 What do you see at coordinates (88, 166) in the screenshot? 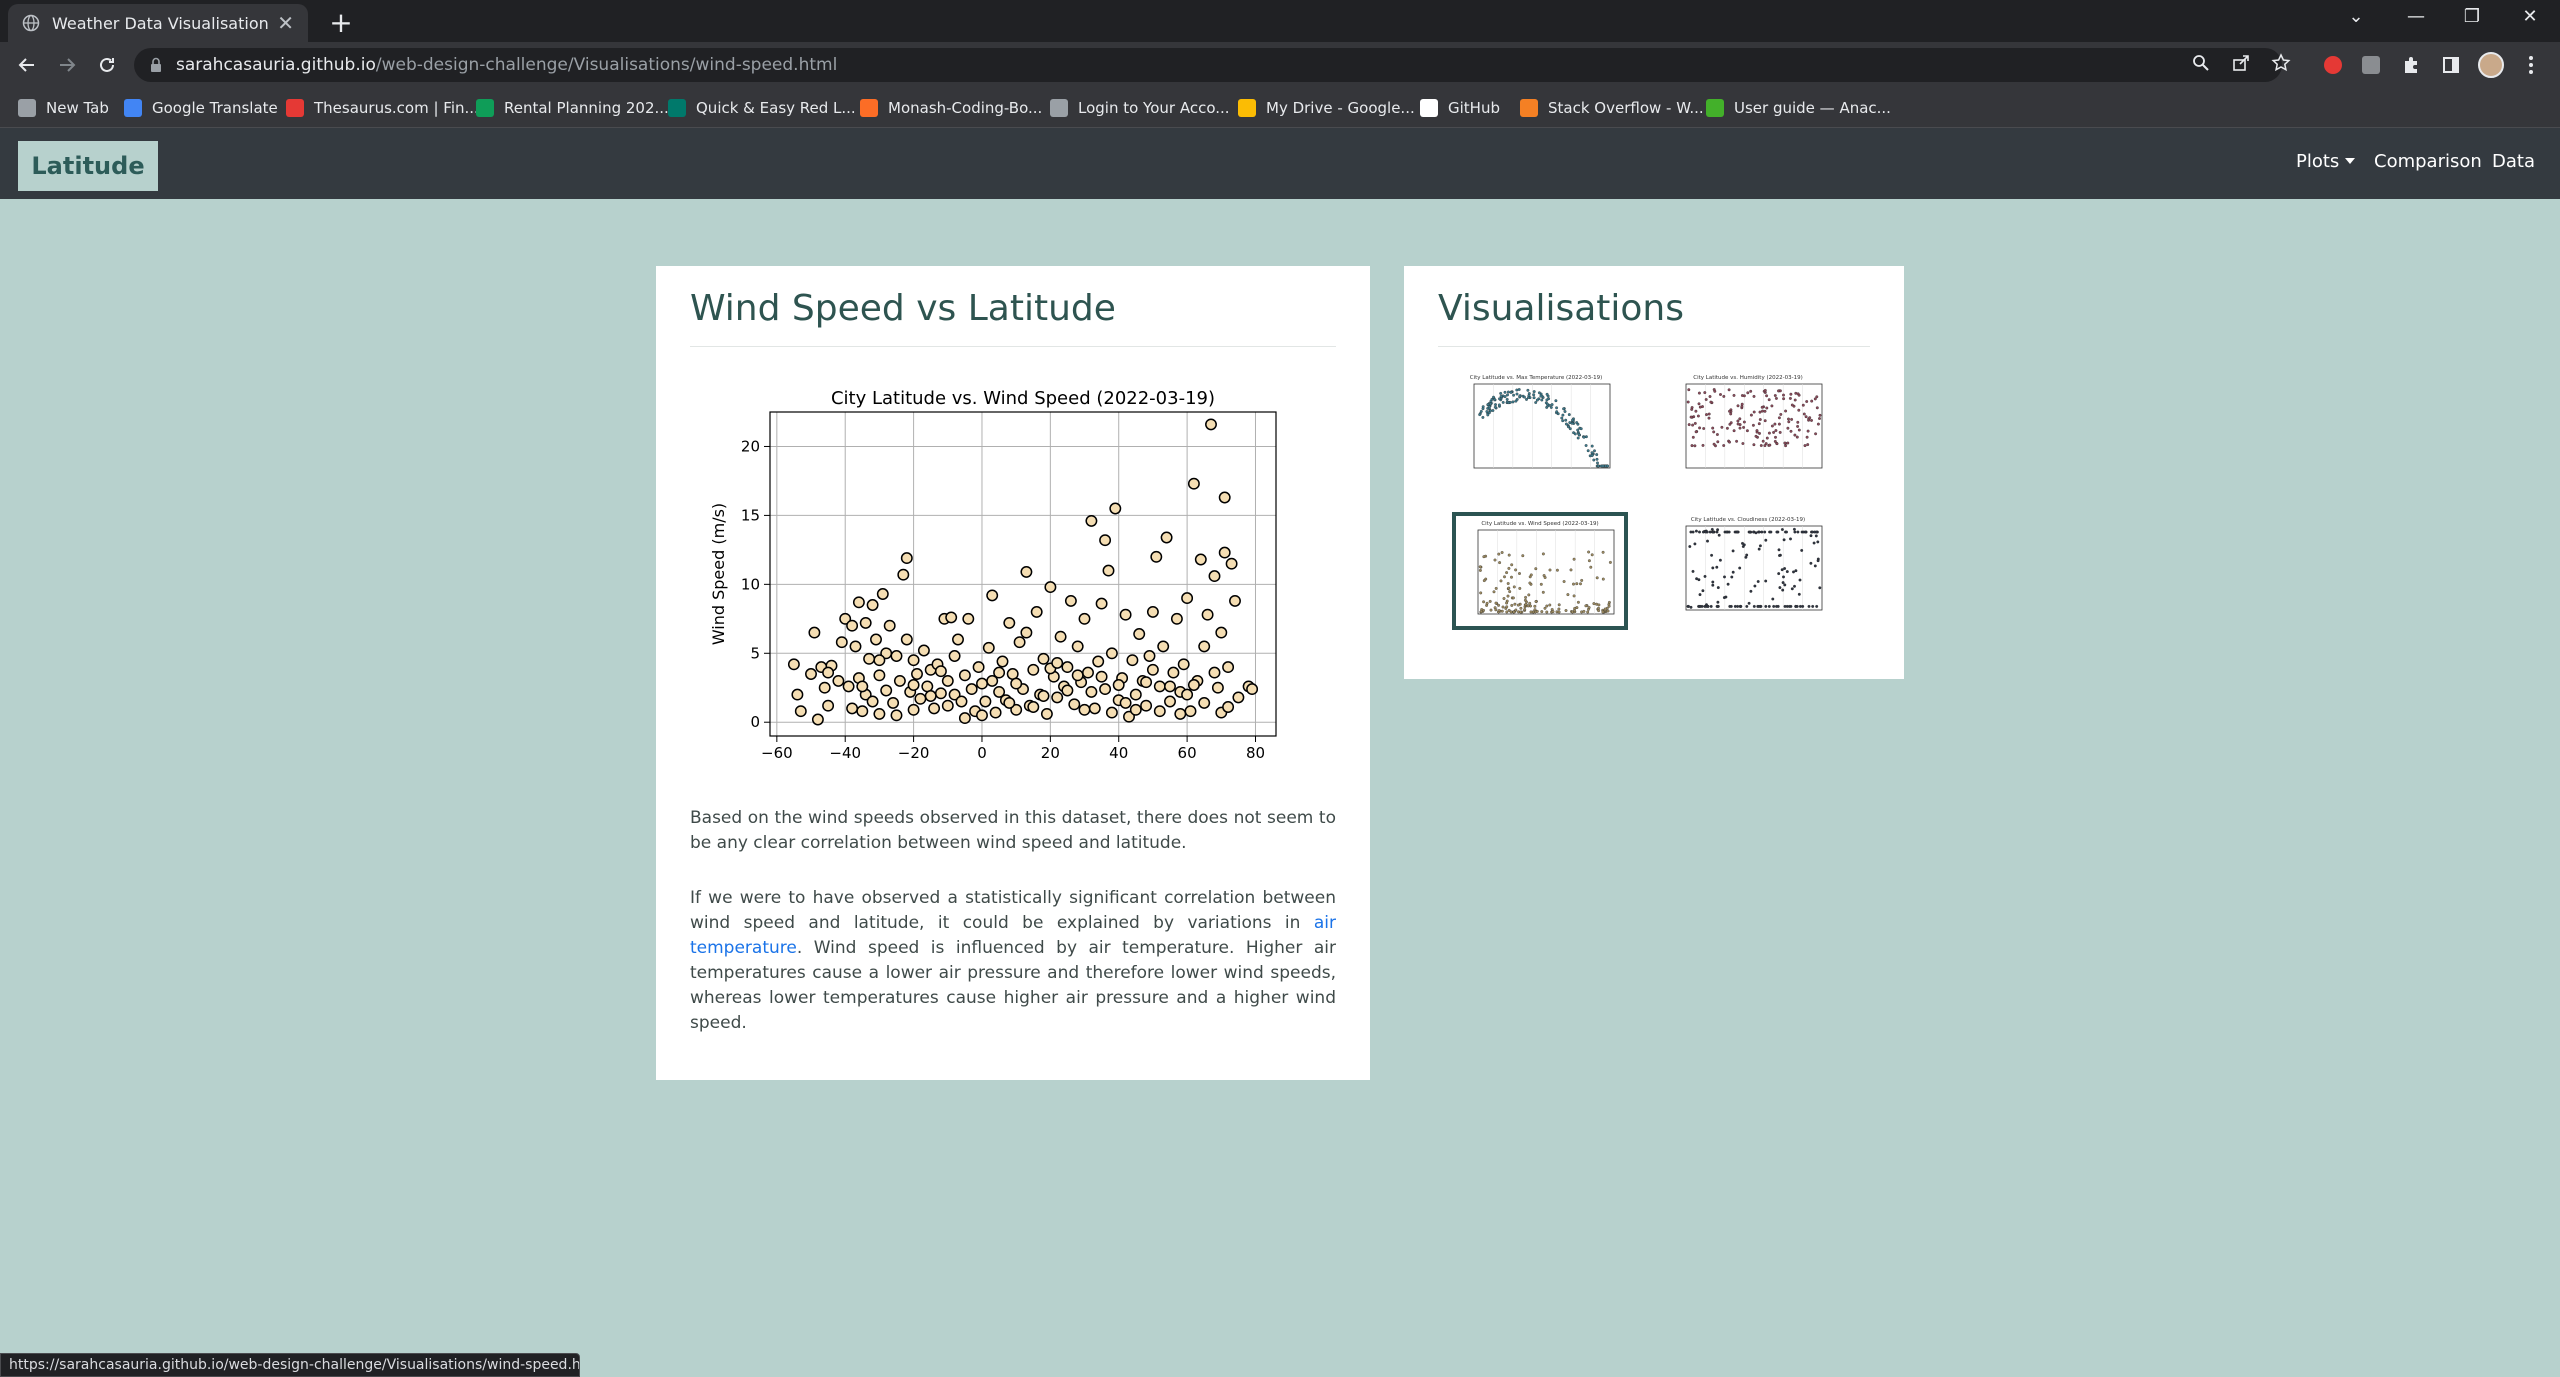
I see `brand-link: Latitude` at bounding box center [88, 166].